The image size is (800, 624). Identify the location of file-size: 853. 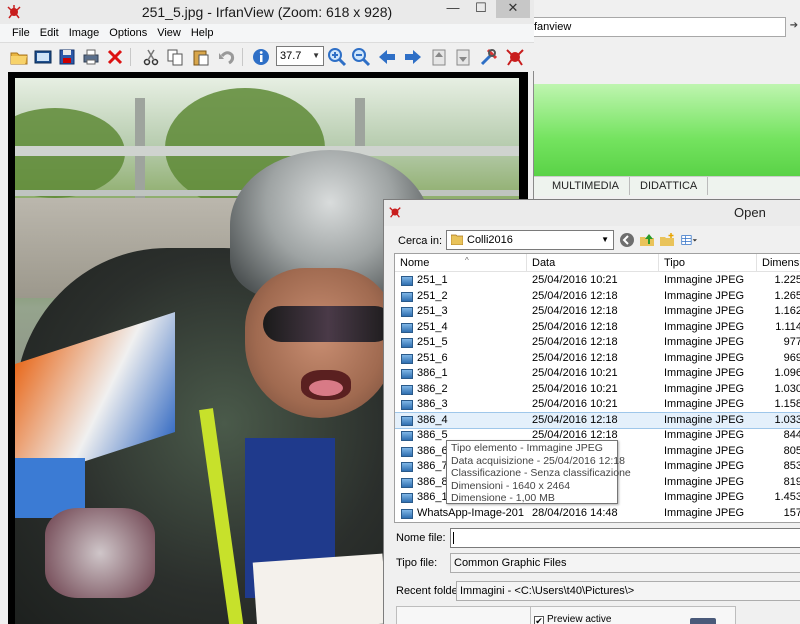
(791, 466).